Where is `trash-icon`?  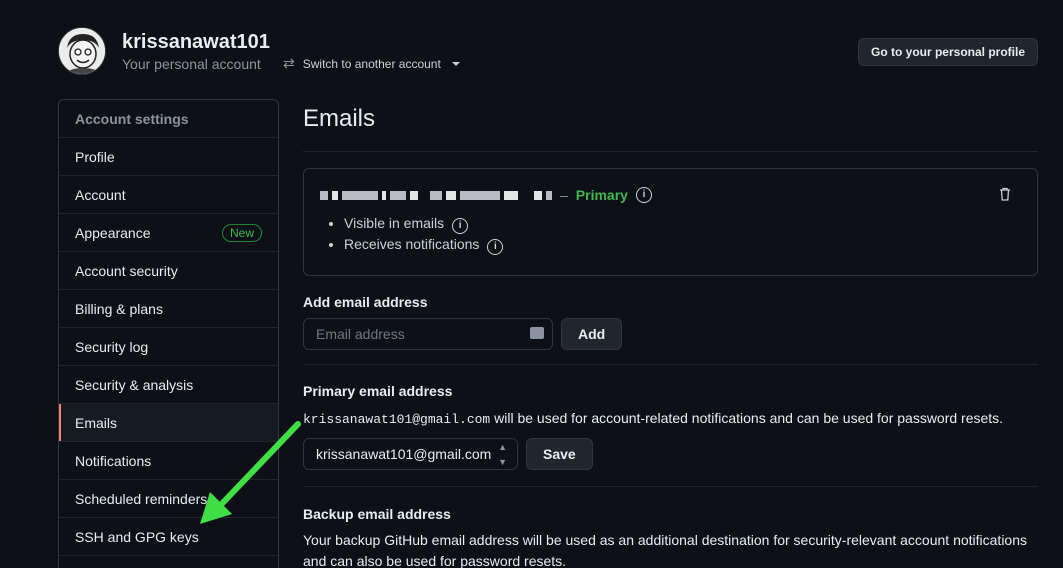 trash-icon is located at coordinates (1005, 194).